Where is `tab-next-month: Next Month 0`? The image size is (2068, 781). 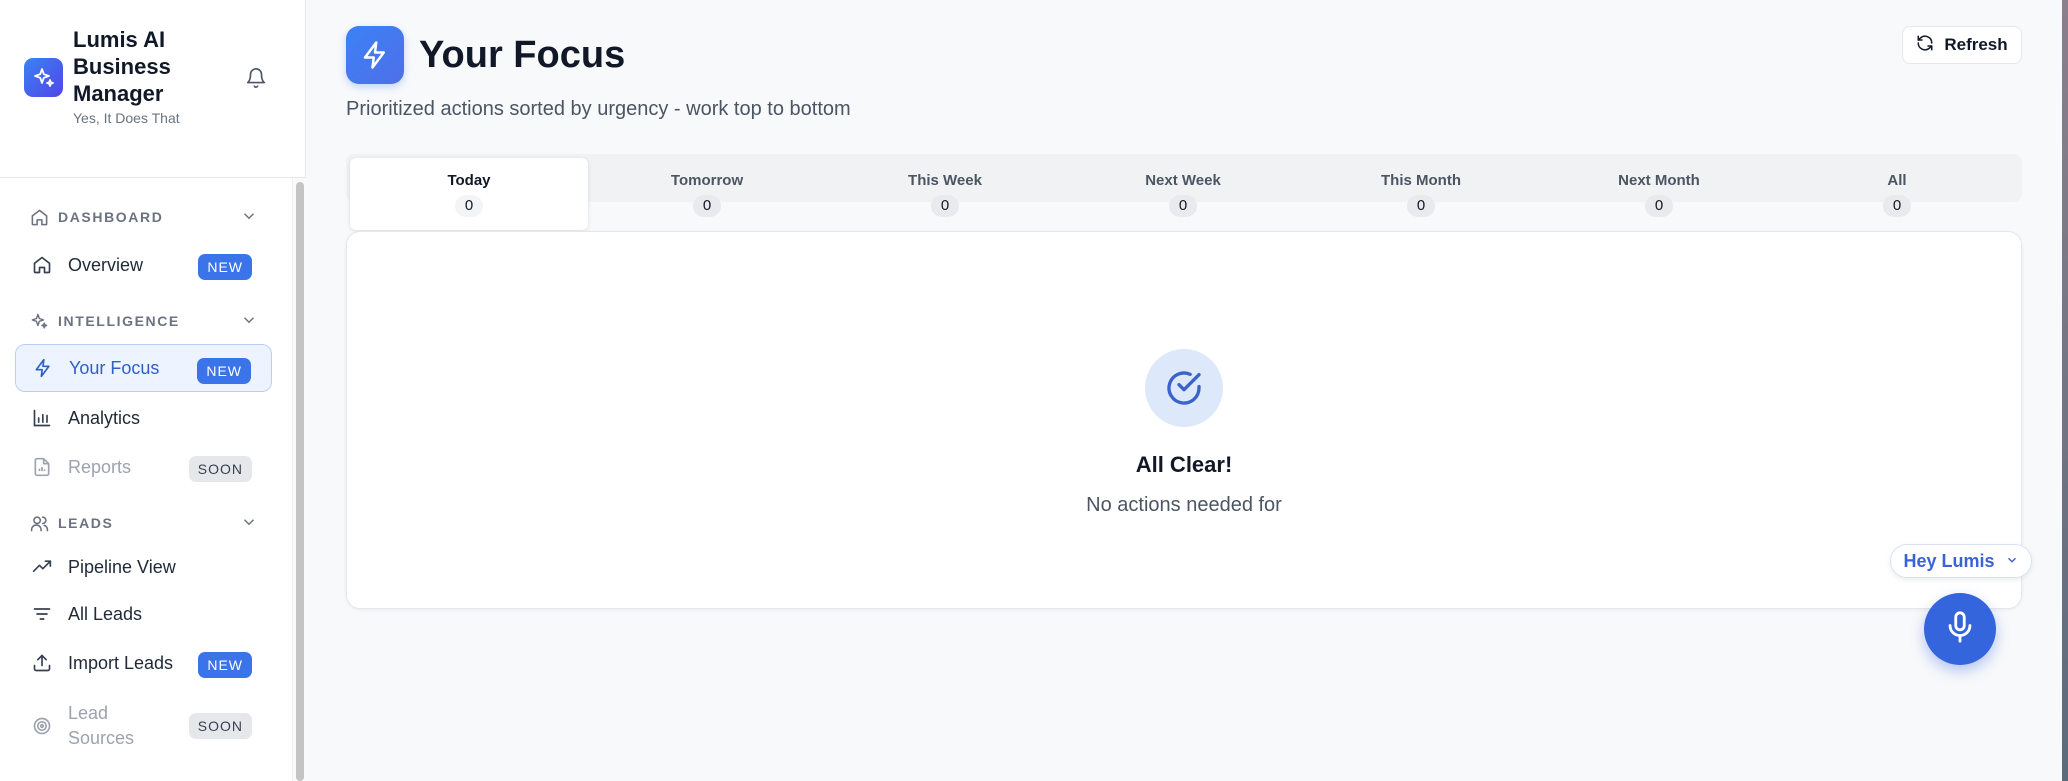
tab-next-month: Next Month 0 is located at coordinates (1659, 194).